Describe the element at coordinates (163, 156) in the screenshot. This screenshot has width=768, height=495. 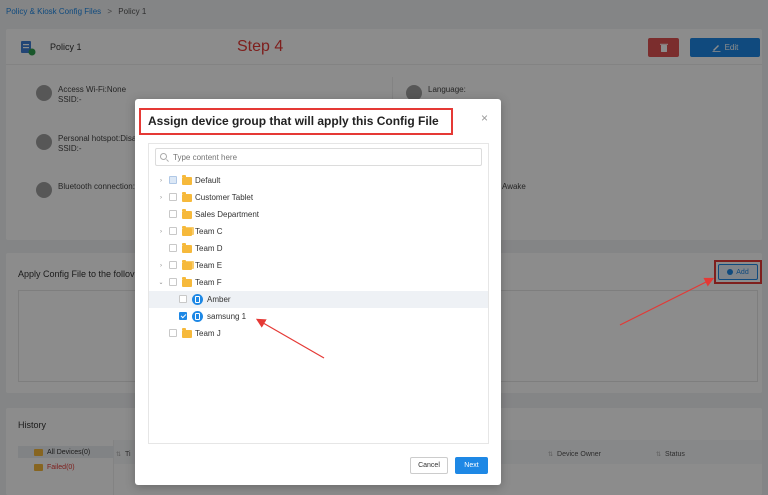
I see `search-icon` at that location.